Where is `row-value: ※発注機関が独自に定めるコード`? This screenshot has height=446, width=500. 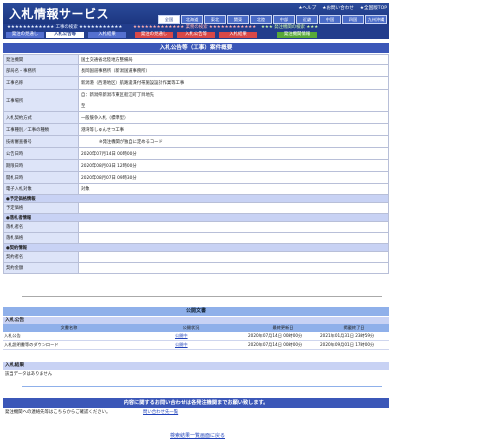
row-value: ※発注機関が独自に定めるコード is located at coordinates (233, 141).